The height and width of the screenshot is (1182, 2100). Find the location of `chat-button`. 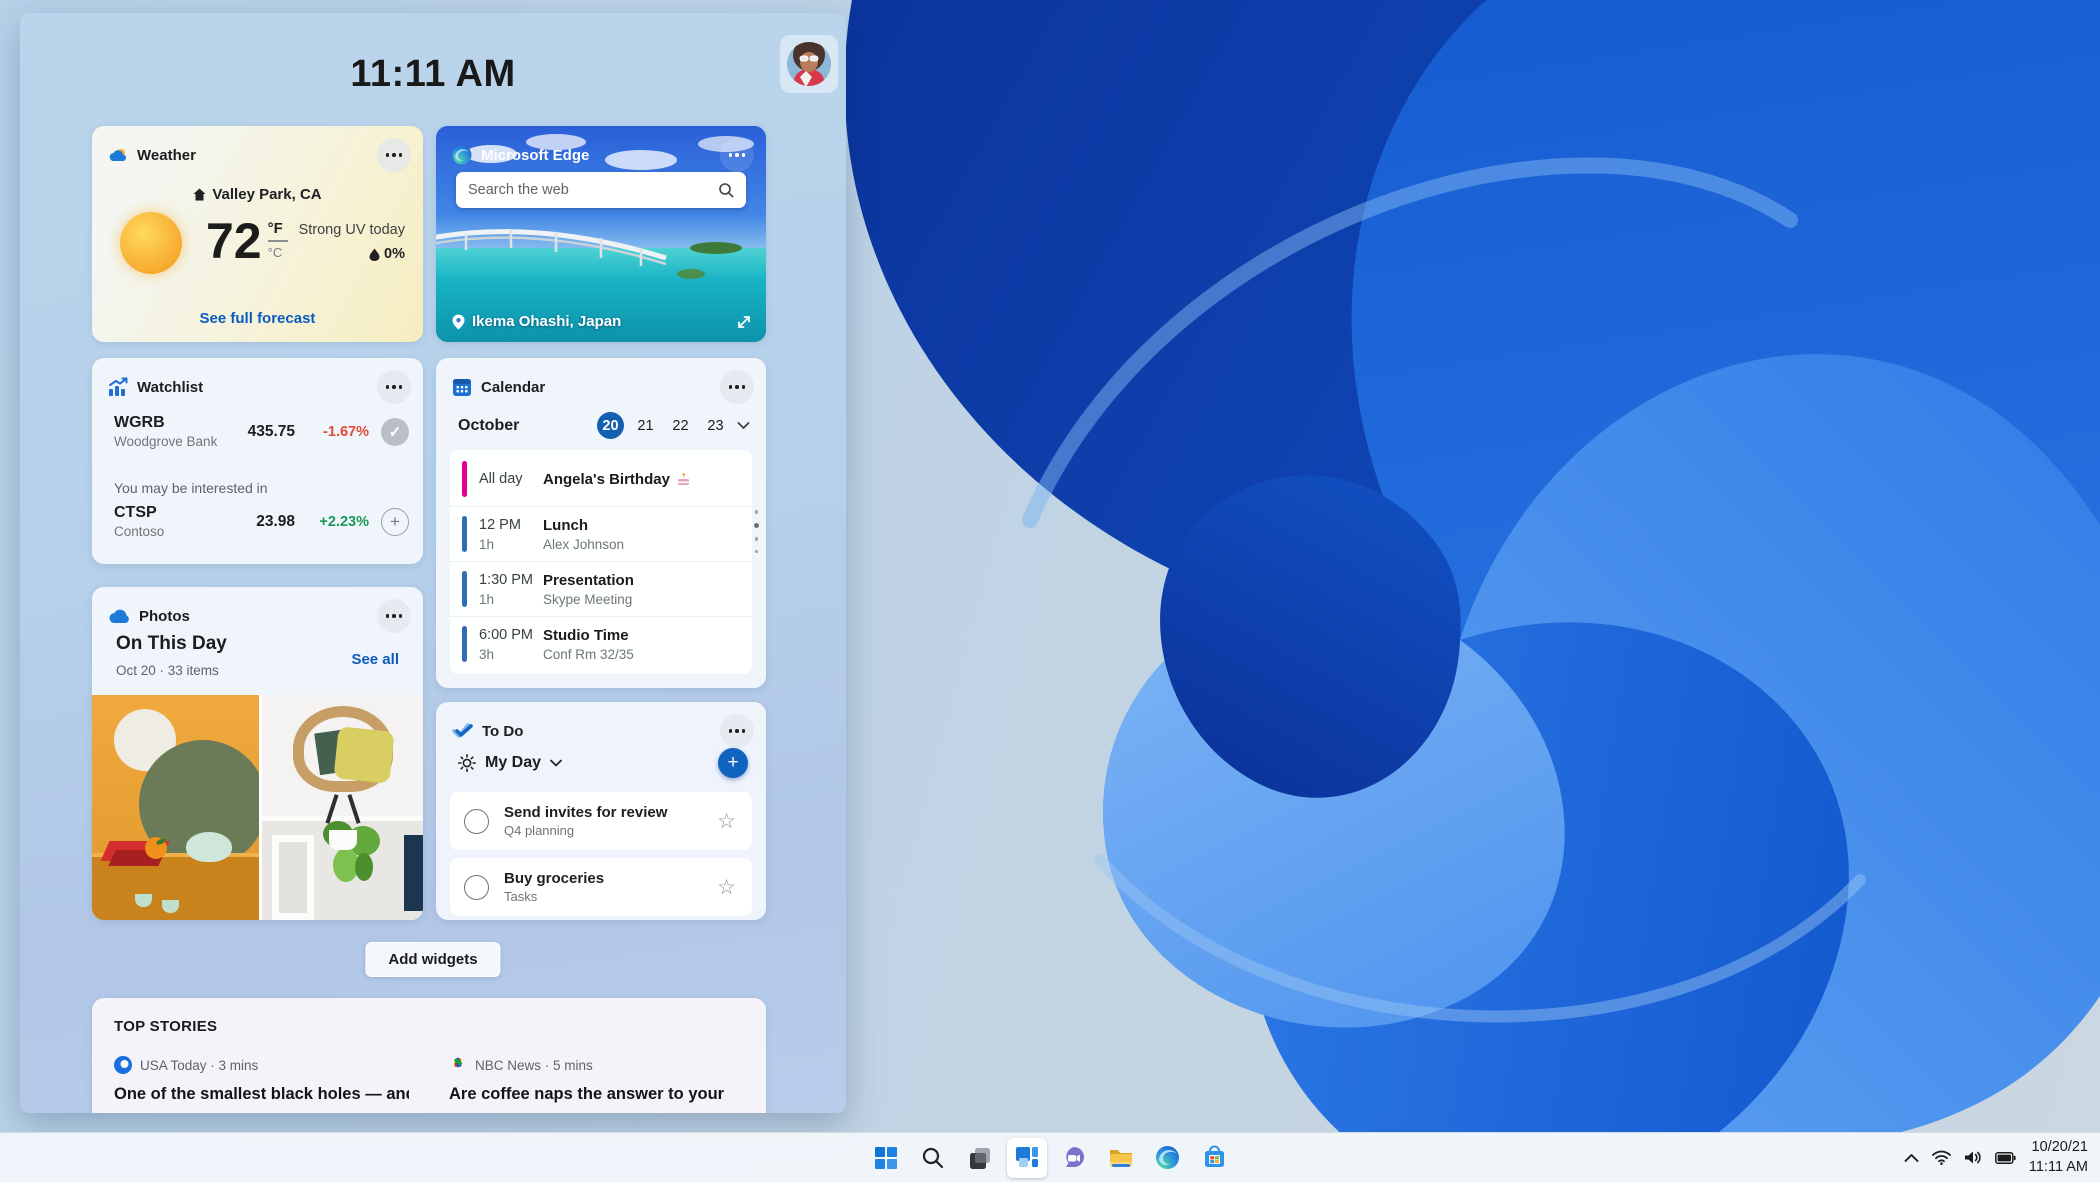

chat-button is located at coordinates (1074, 1158).